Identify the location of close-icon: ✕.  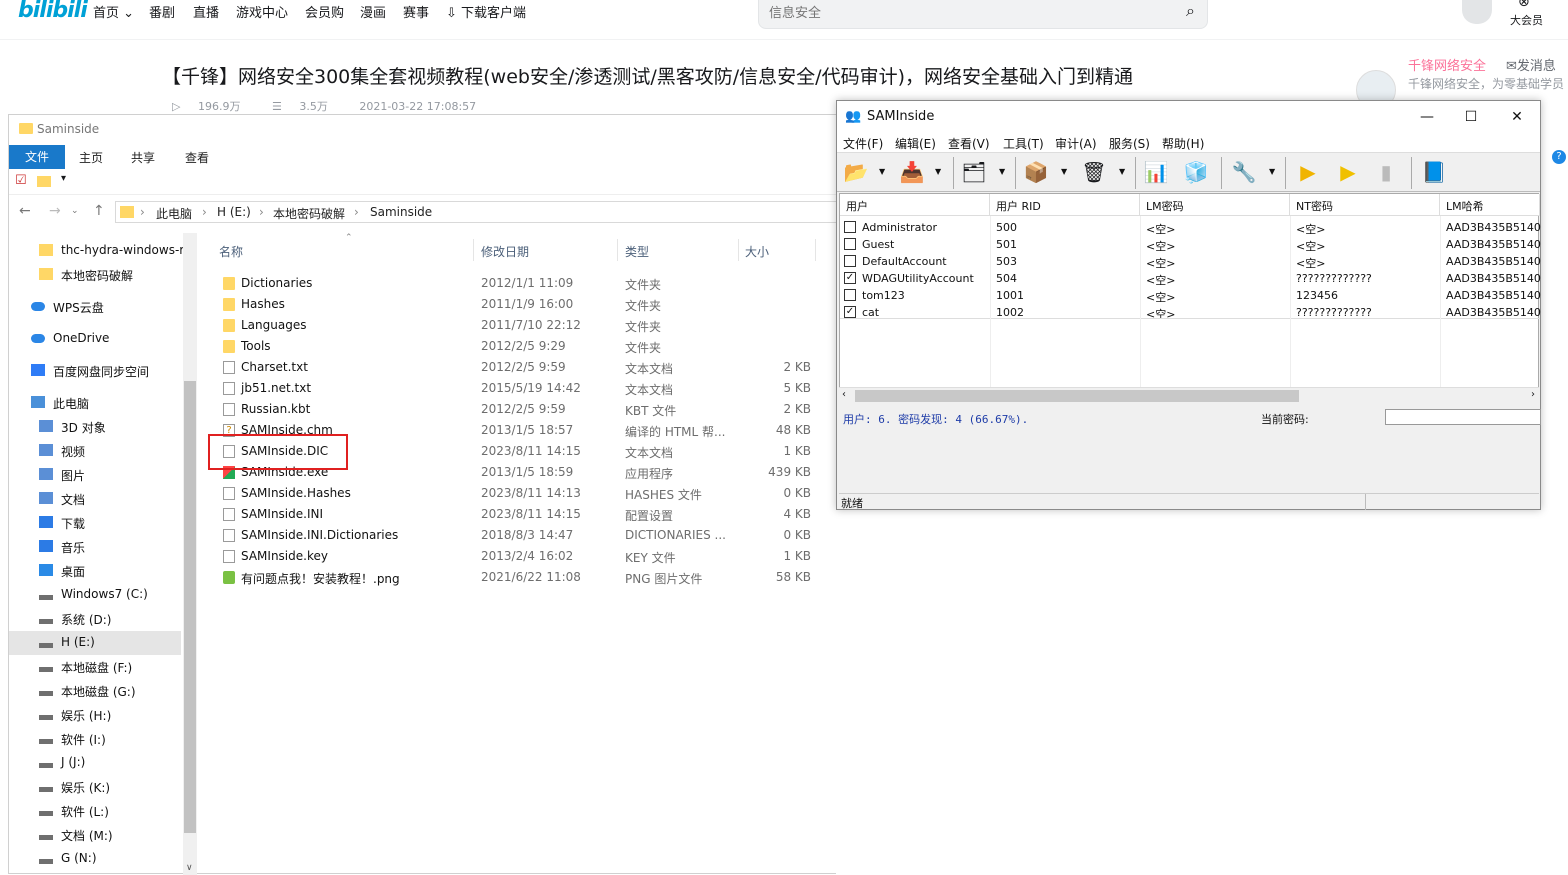
(1517, 117).